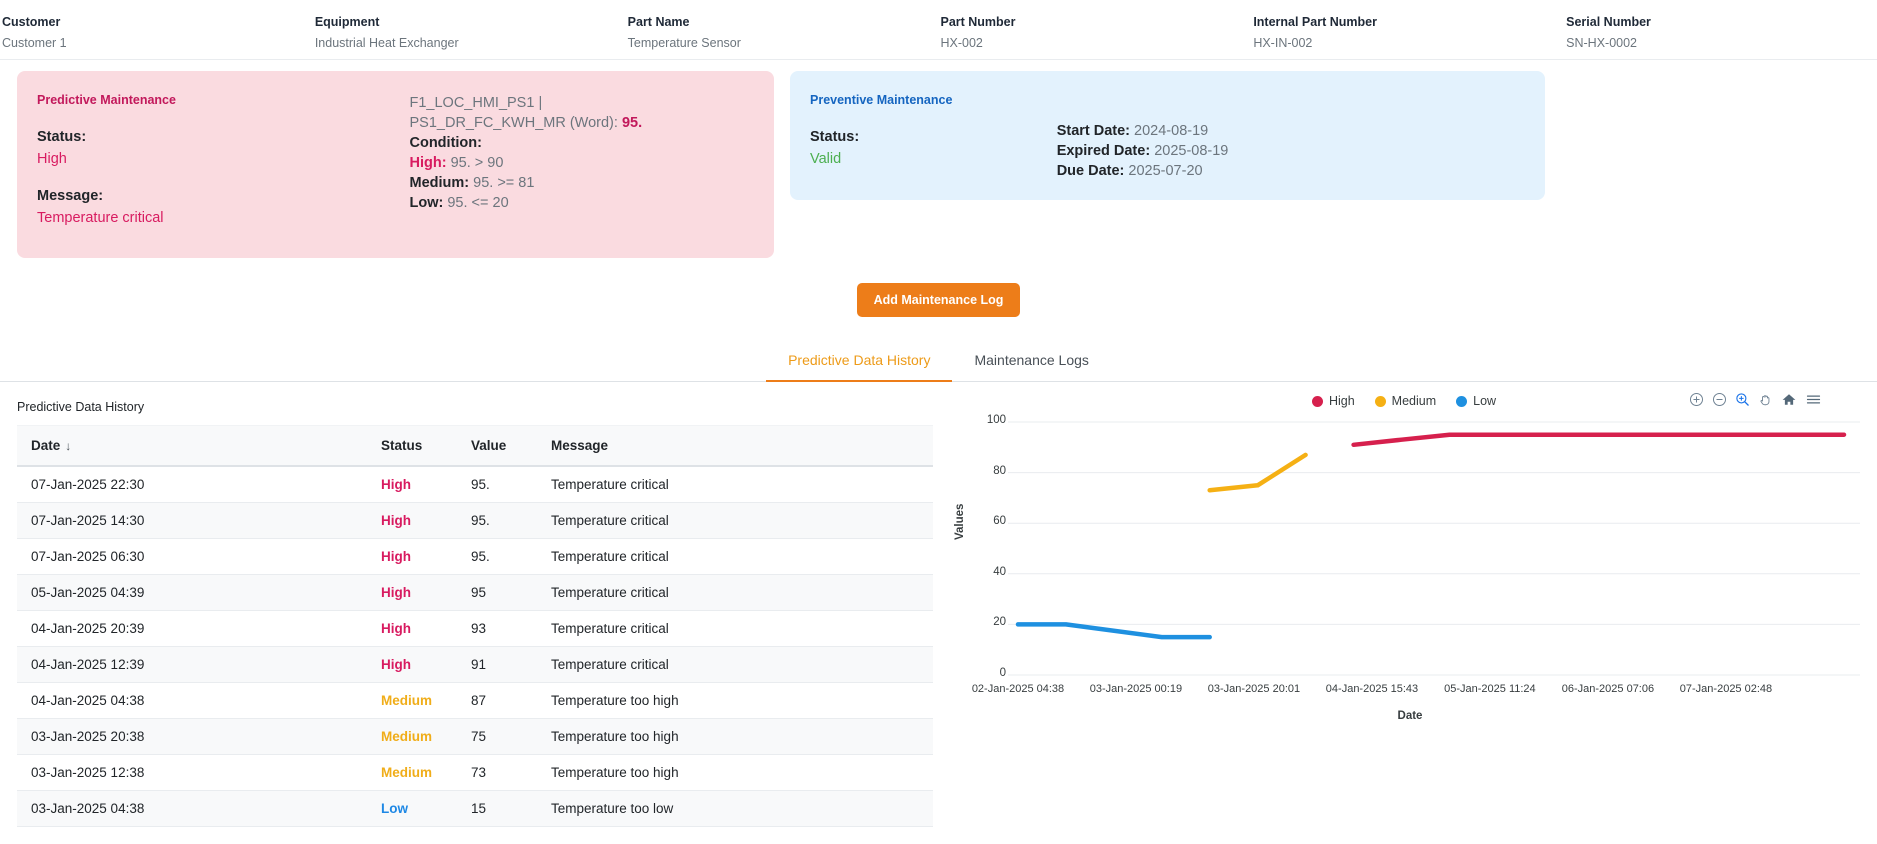 The height and width of the screenshot is (844, 1877). Describe the element at coordinates (106, 100) in the screenshot. I see `predictive-card-title: Predictive Maintenance` at that location.